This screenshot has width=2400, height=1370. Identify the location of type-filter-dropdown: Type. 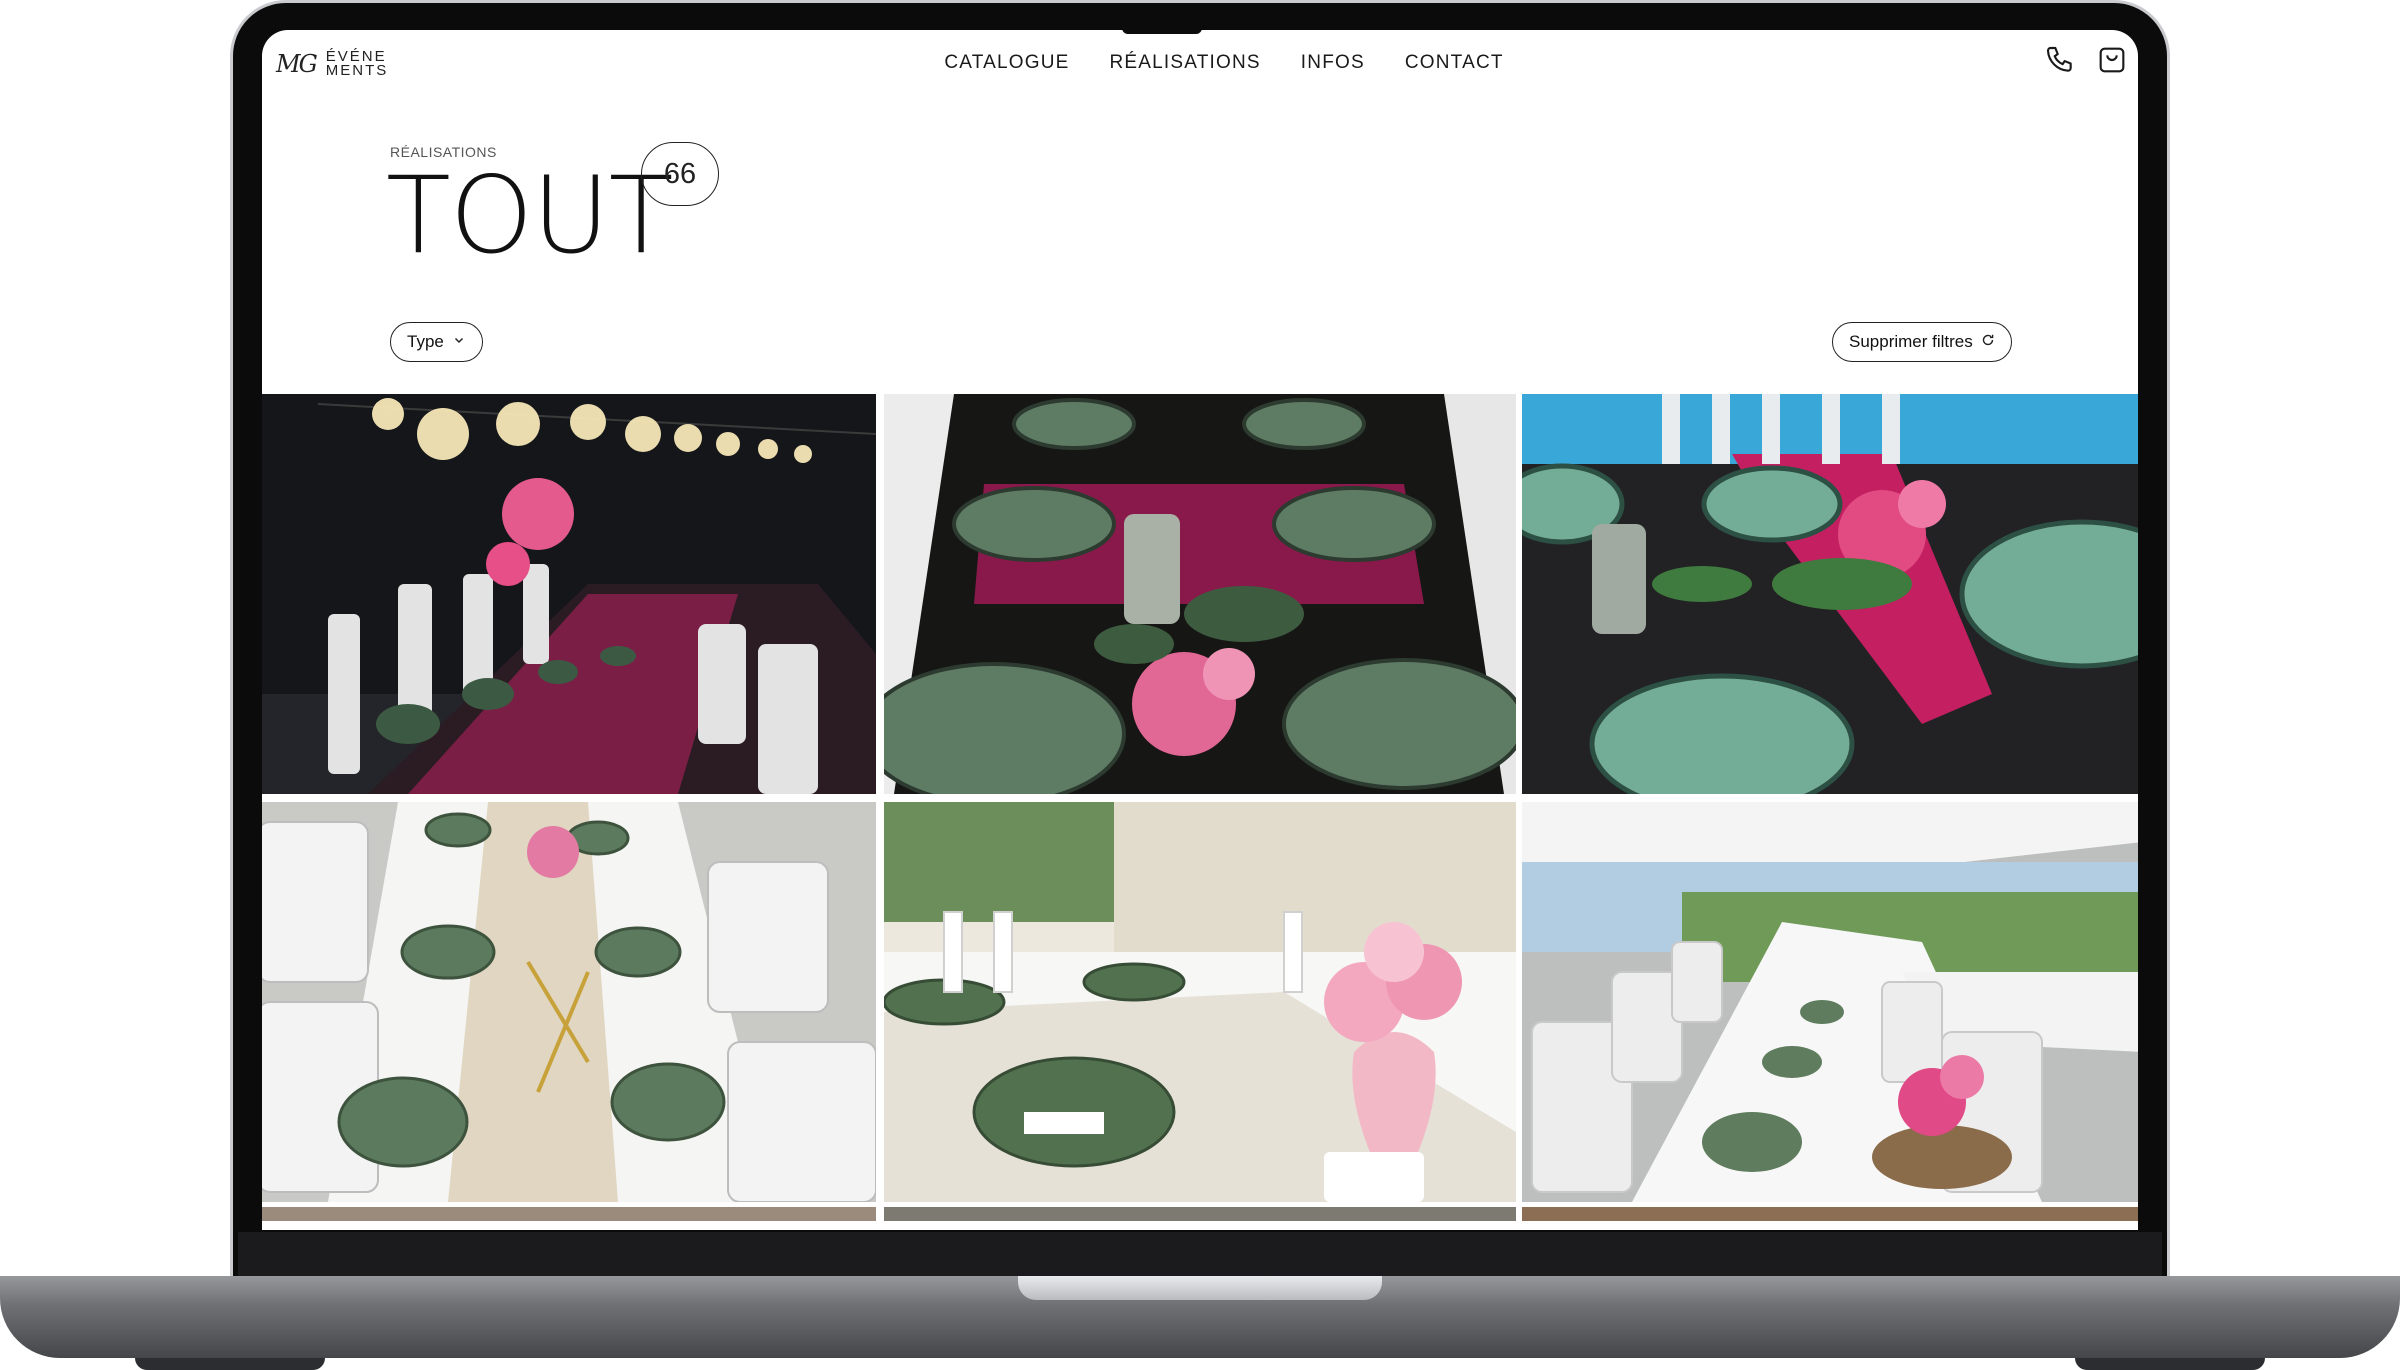
(436, 342).